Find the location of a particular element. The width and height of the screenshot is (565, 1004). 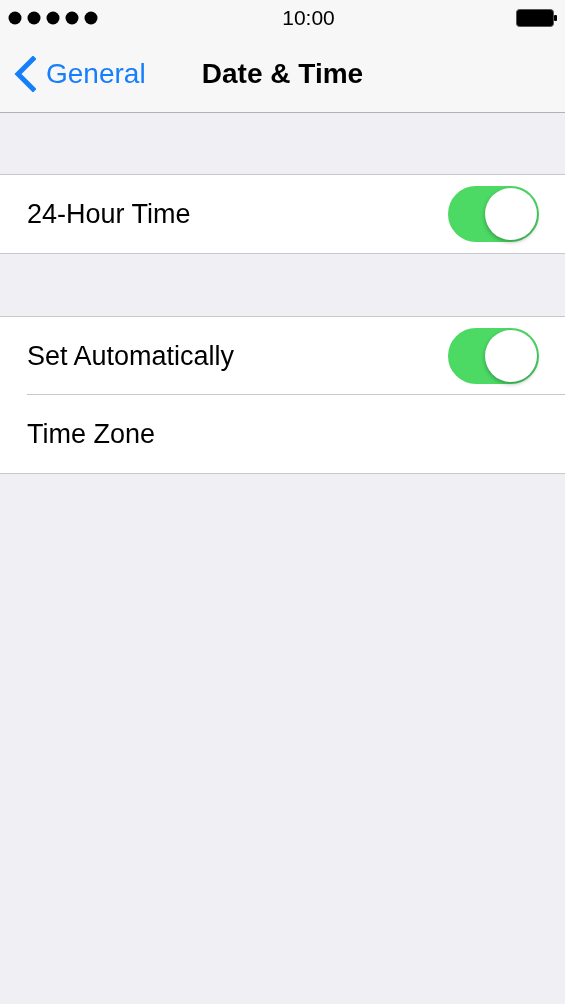

clock-time: 10:00 is located at coordinates (308, 18).